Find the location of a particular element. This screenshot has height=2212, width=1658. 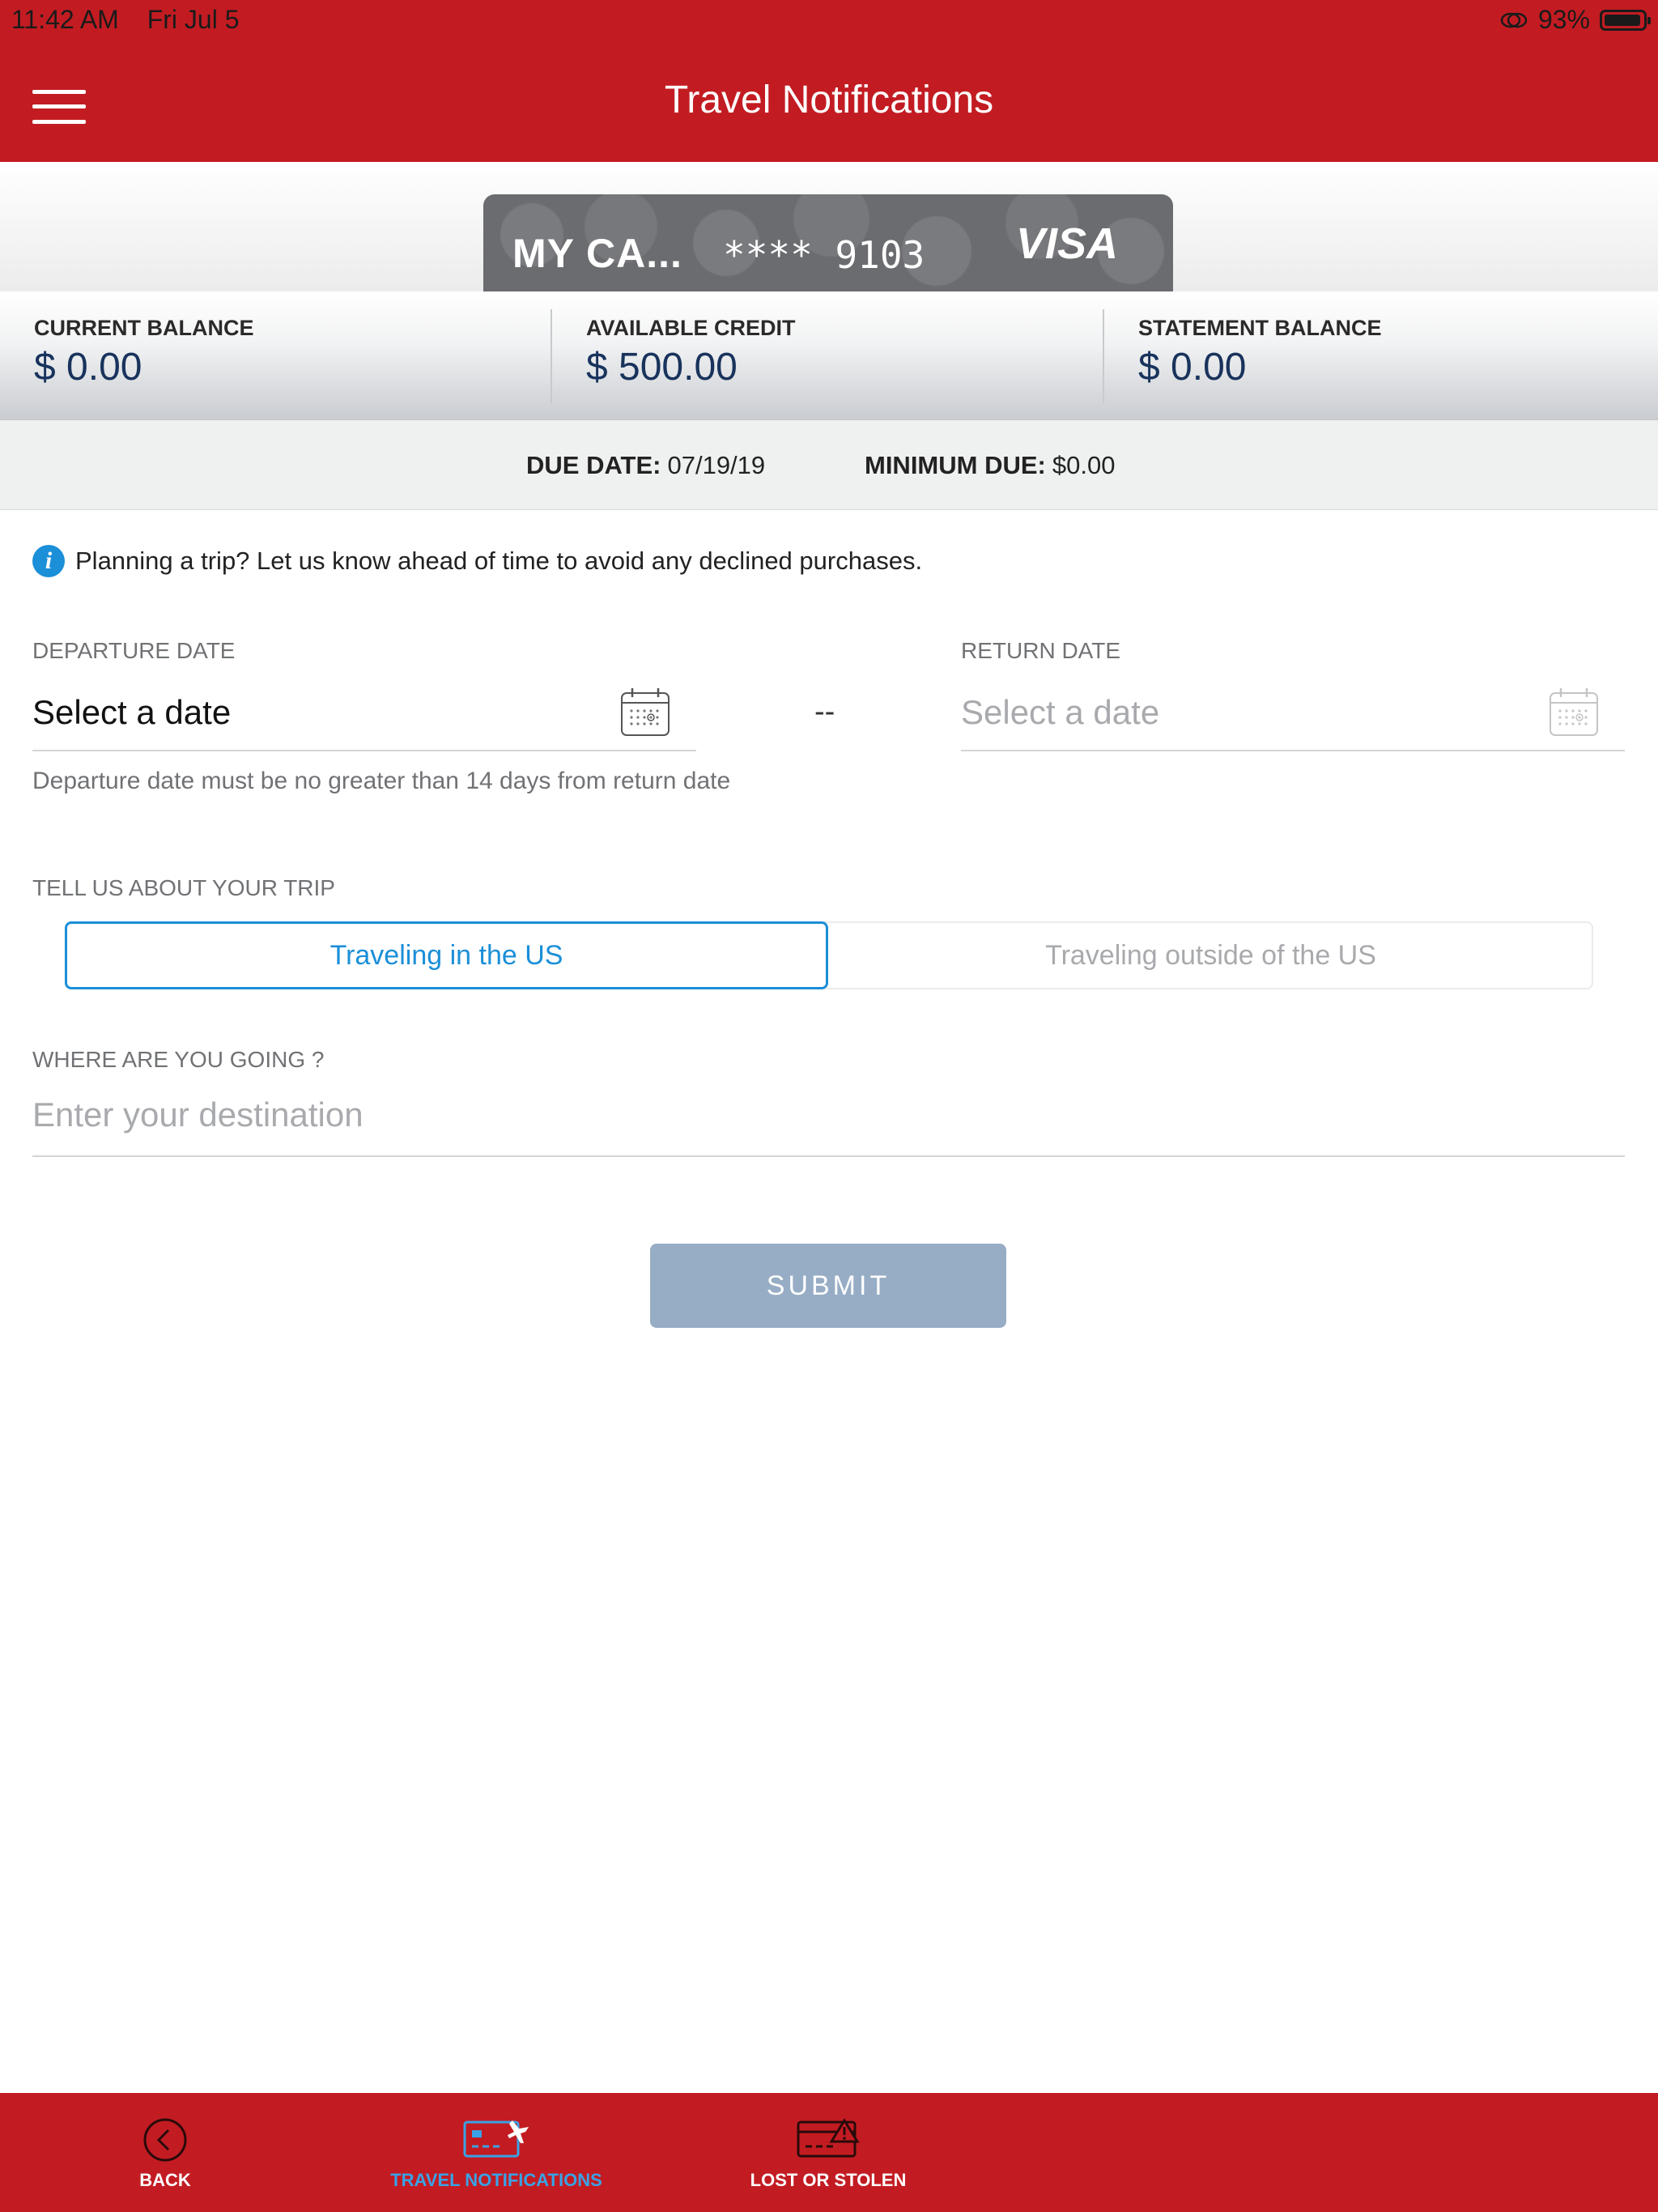

statement-balance-value: $ 0.00 is located at coordinates (1192, 368).